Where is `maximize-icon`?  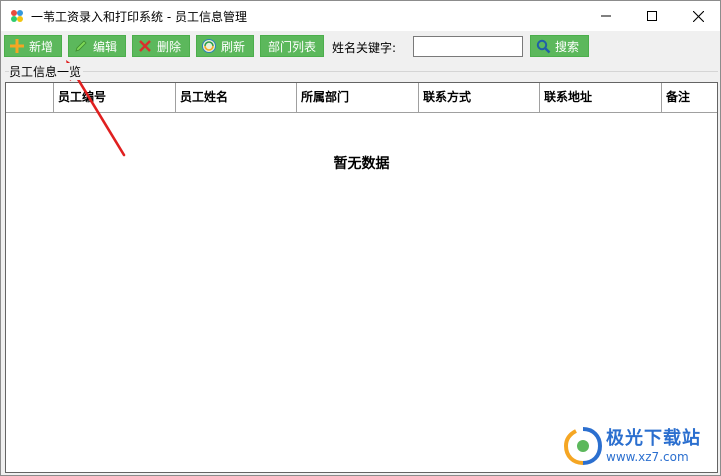 maximize-icon is located at coordinates (652, 16).